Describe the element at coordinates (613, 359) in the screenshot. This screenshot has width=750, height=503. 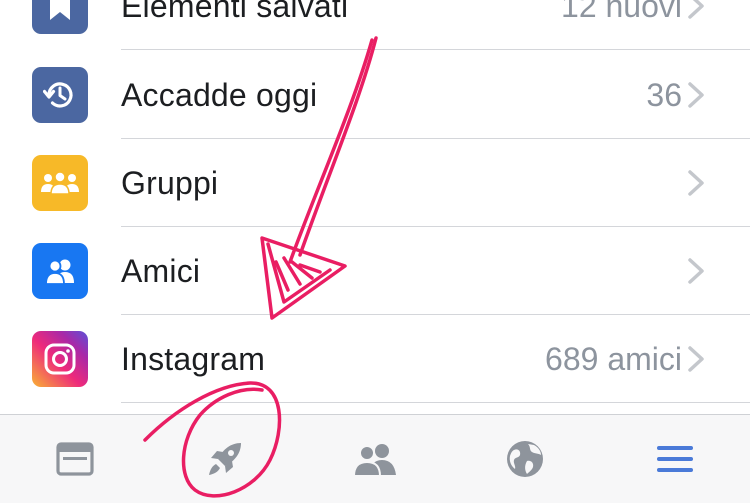
I see `menu-item-detail: 689 amici` at that location.